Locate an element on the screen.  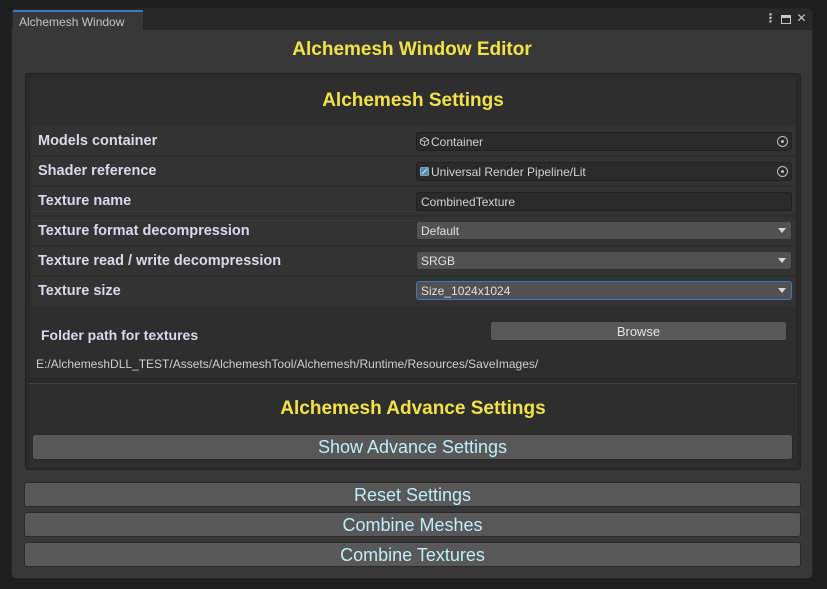
texture-name-label: Texture name is located at coordinates (85, 201).